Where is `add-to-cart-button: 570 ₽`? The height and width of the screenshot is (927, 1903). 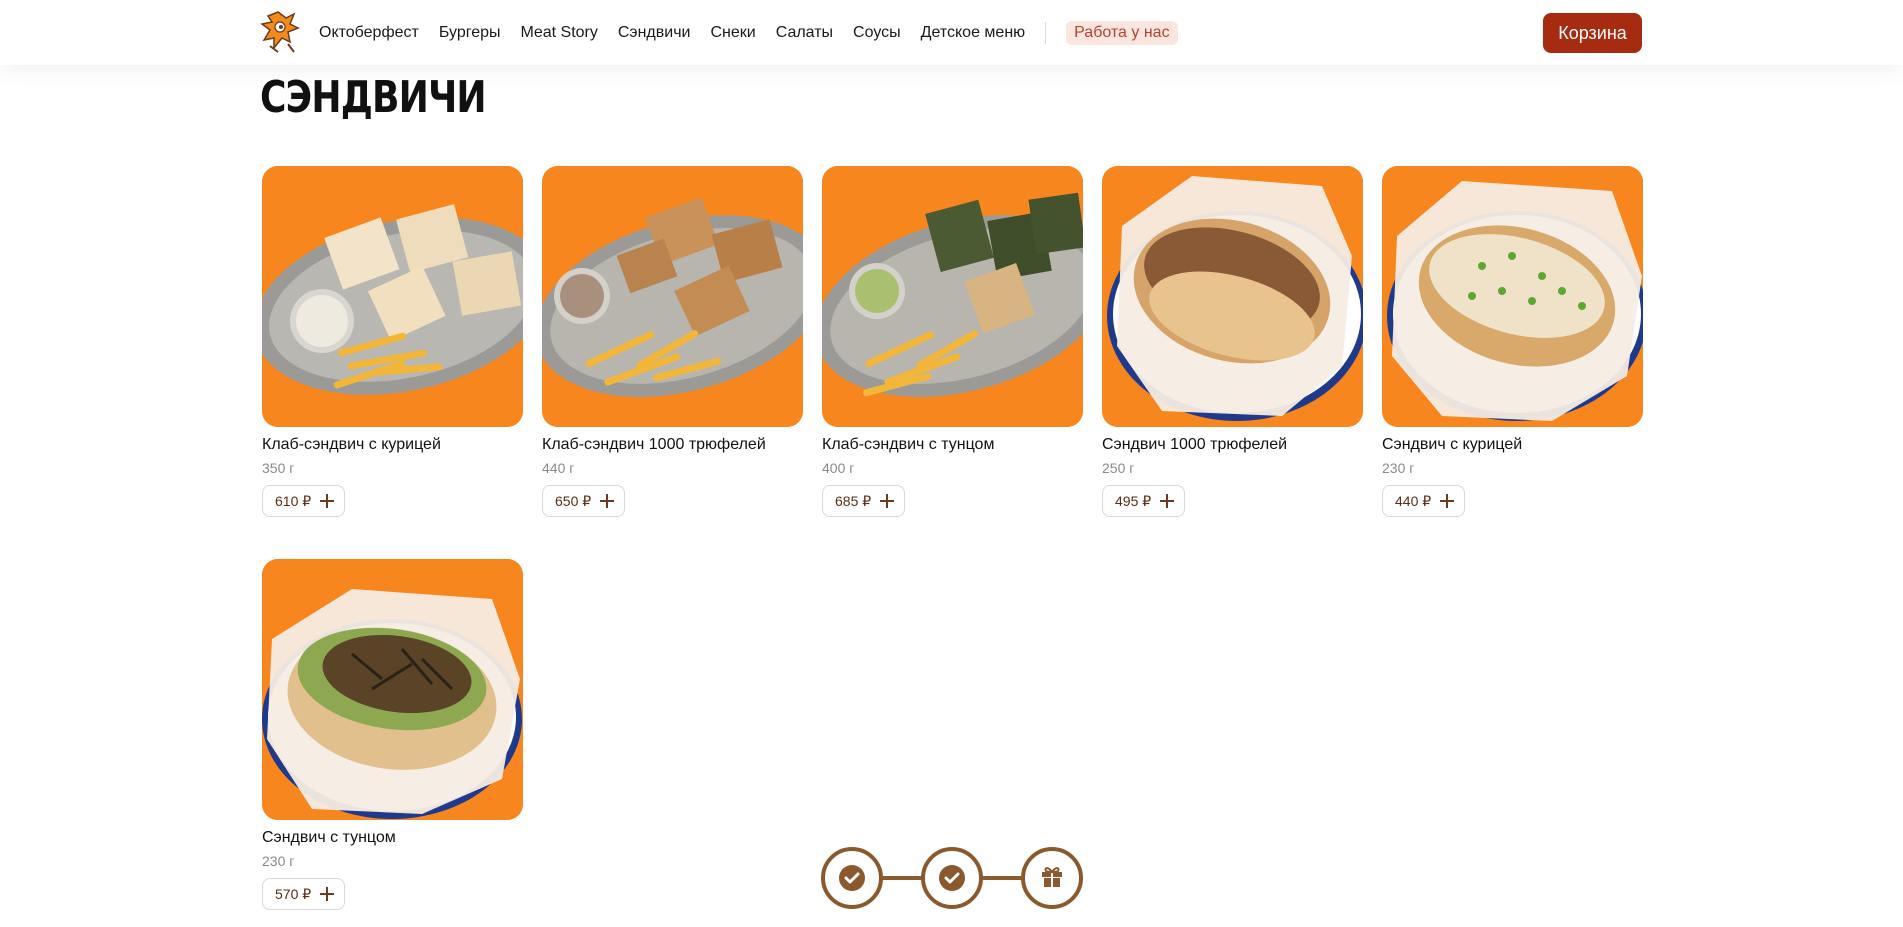
add-to-cart-button: 570 ₽ is located at coordinates (304, 894).